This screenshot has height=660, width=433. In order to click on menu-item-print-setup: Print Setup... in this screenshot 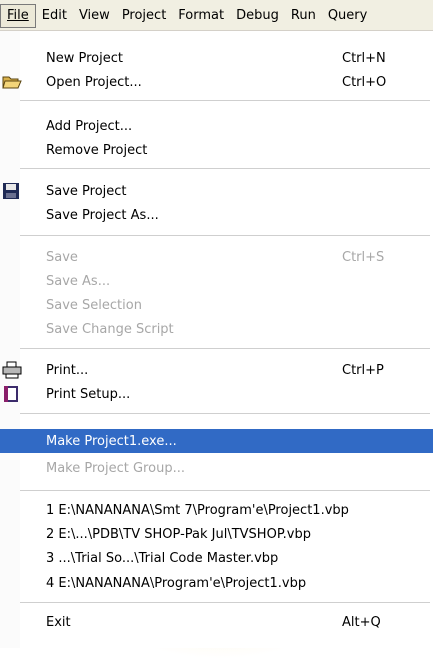, I will do `click(216, 394)`.